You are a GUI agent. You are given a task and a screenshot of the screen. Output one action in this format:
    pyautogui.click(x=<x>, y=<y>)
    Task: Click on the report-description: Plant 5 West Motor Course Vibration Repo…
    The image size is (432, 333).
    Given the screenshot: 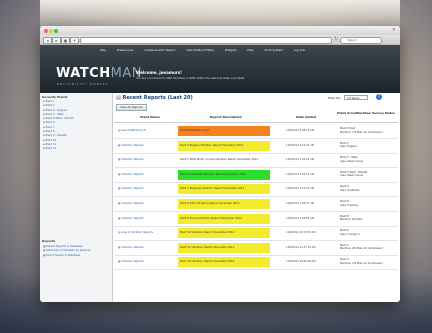 What is the action you would take?
    pyautogui.click(x=224, y=160)
    